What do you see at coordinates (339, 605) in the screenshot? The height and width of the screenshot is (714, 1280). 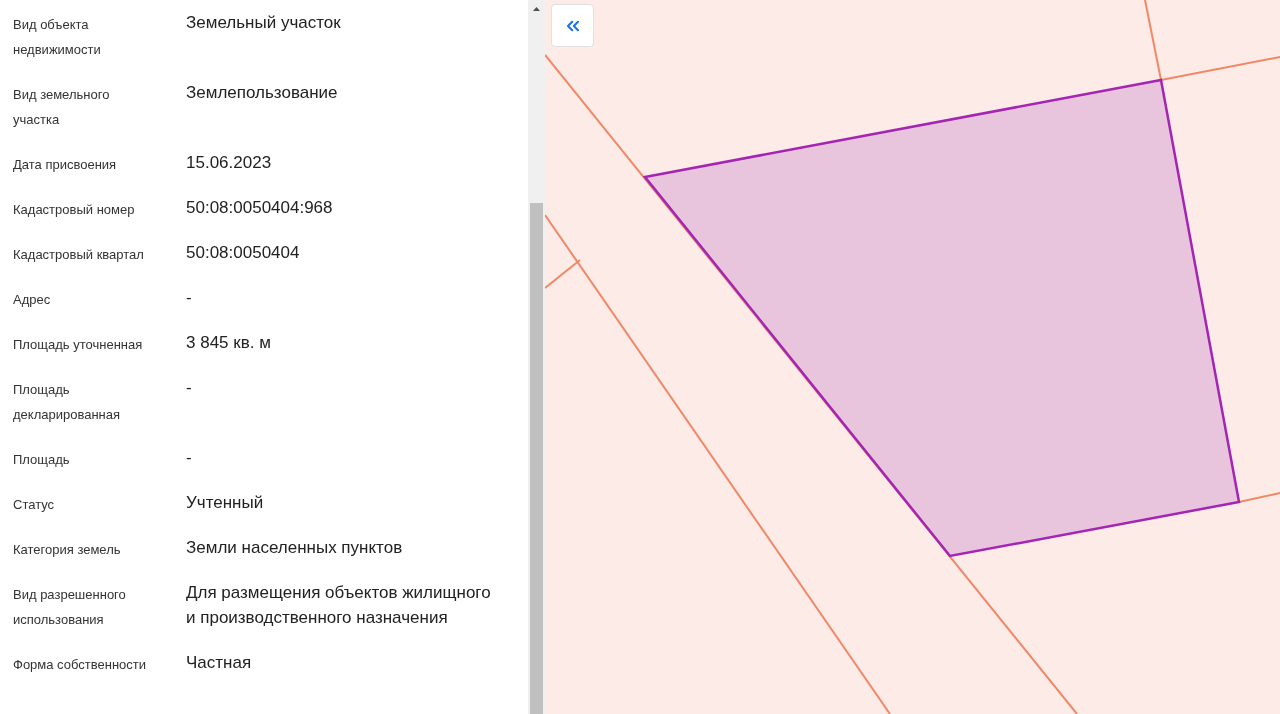 I see `field-value: Для размещения объектов жилищного и производственного назначения` at bounding box center [339, 605].